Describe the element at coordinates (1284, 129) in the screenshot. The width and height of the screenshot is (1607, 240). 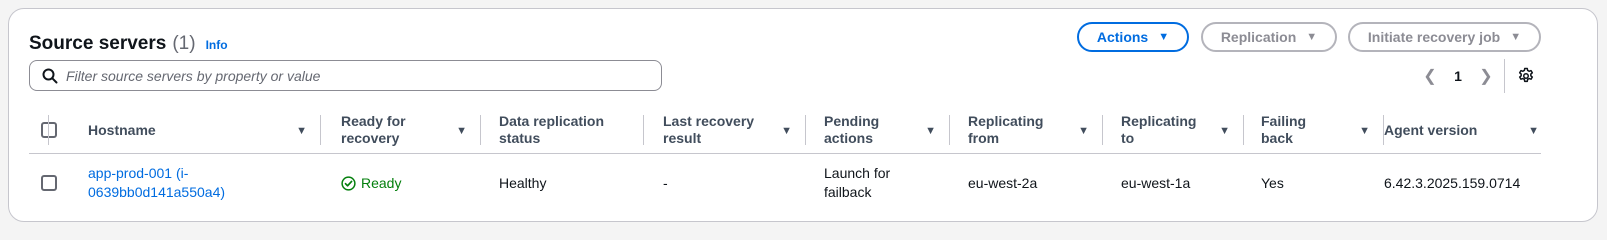
I see `column-header-label: Failing back` at that location.